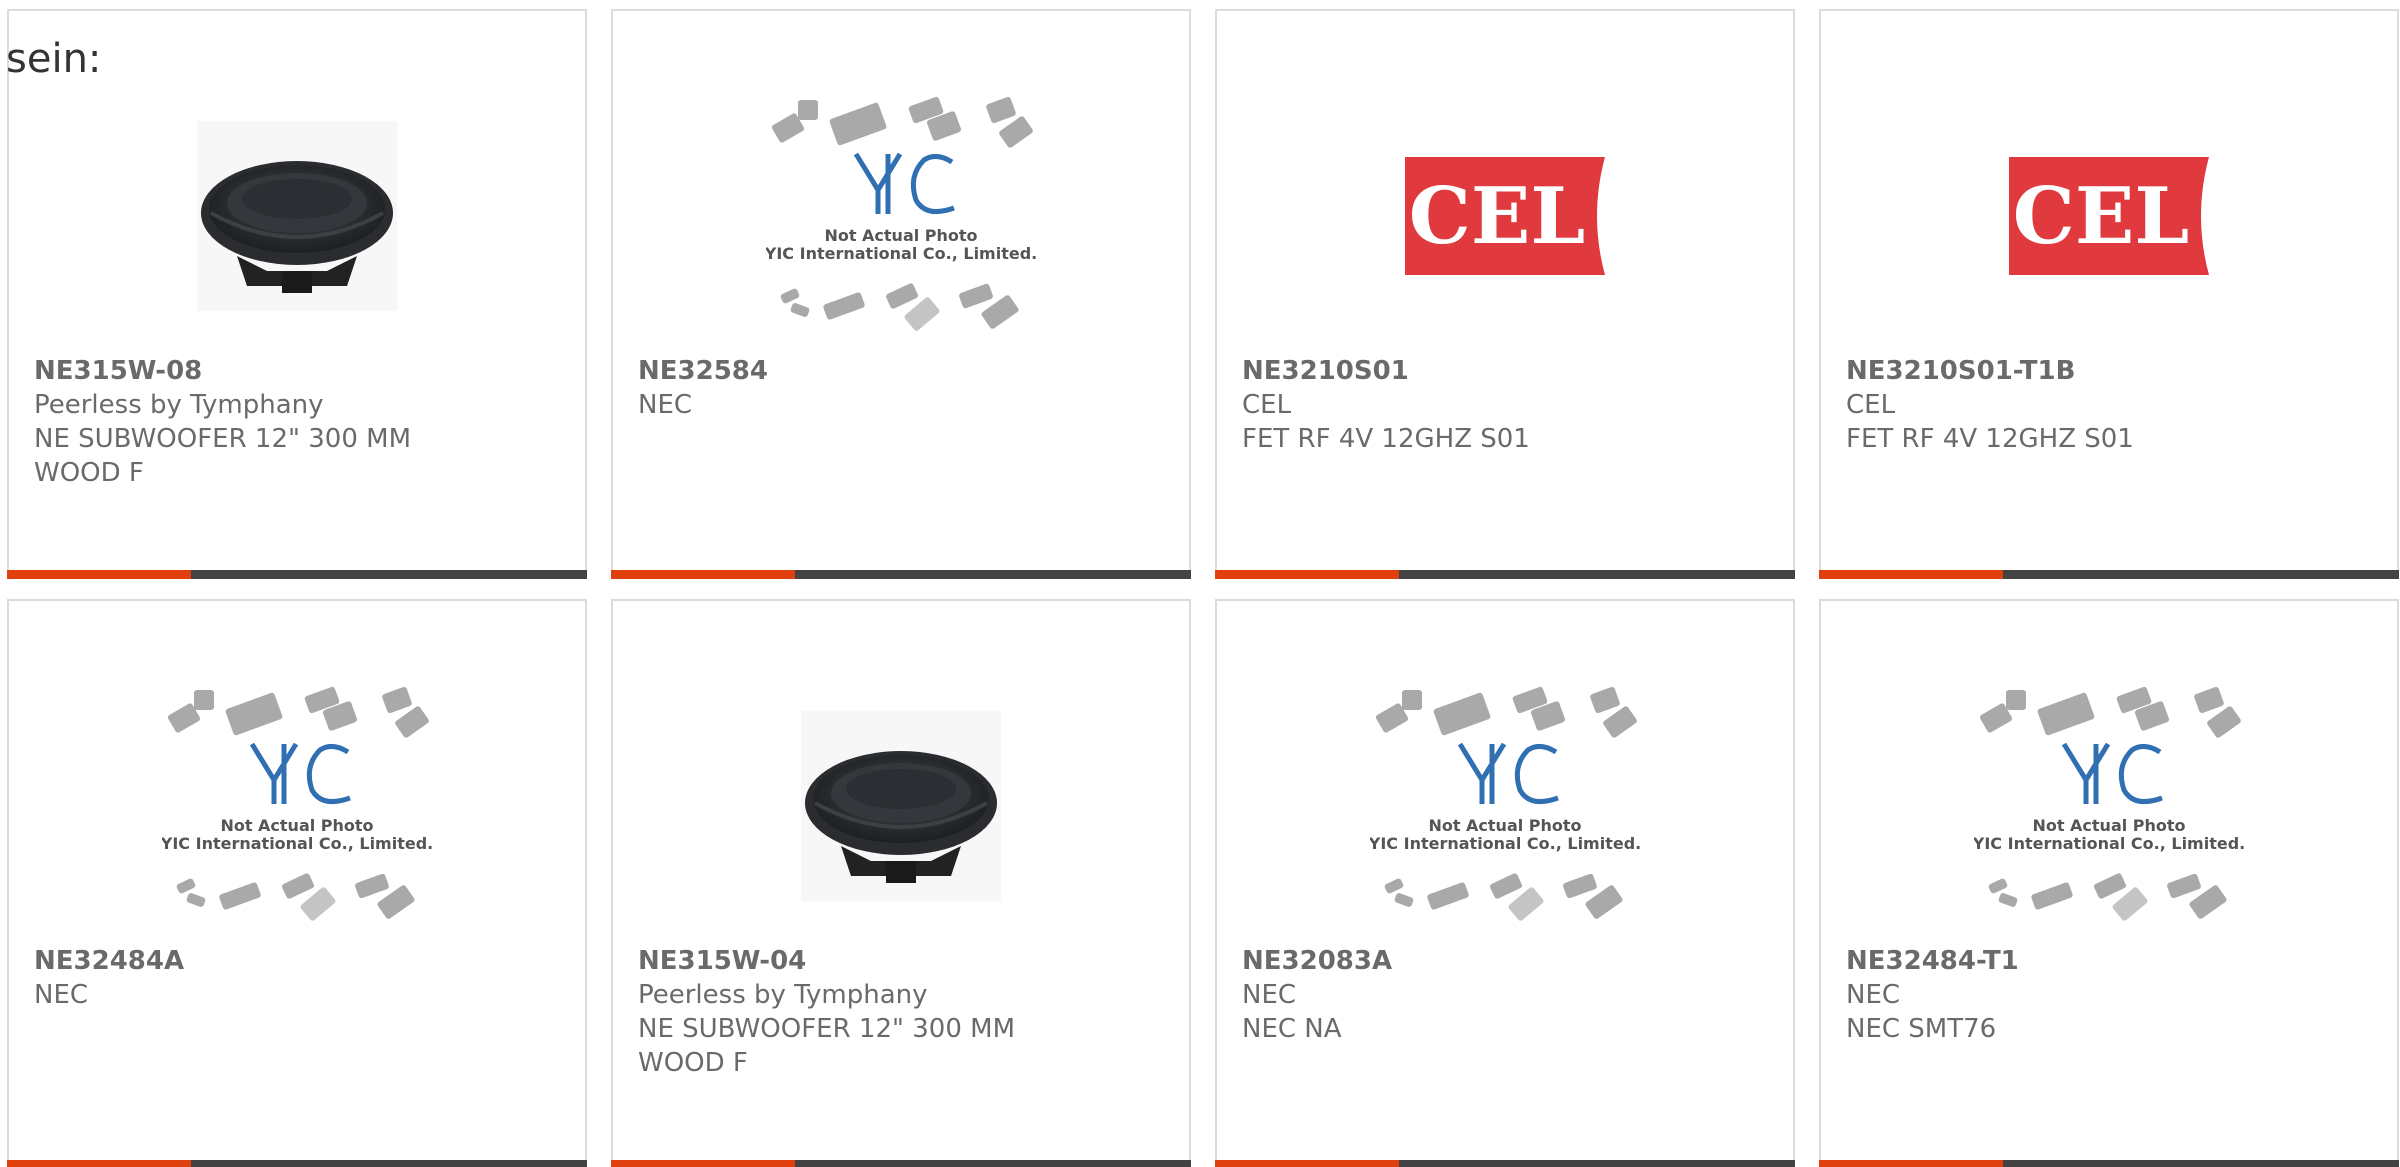 The height and width of the screenshot is (1167, 2400). I want to click on product-info: NE32584 NEC, so click(903, 388).